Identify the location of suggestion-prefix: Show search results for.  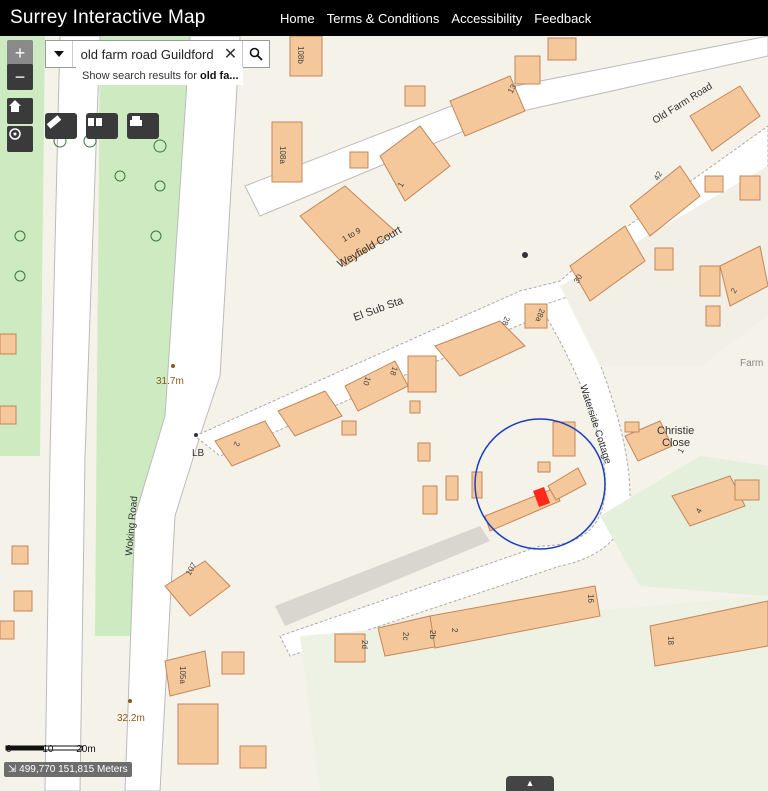
(141, 76).